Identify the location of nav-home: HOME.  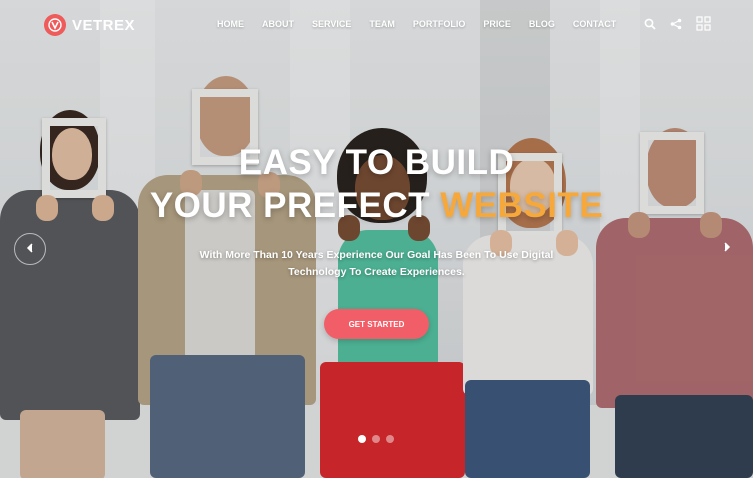
(230, 24).